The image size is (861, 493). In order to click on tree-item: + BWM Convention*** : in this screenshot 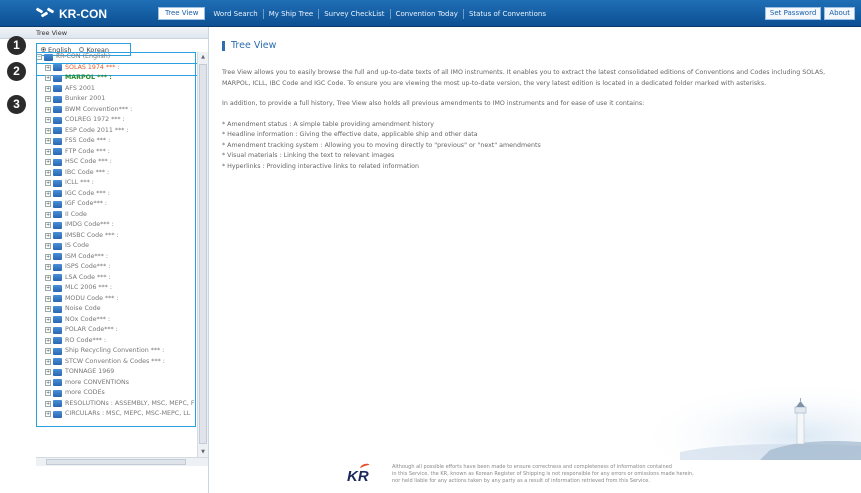, I will do `click(116, 110)`.